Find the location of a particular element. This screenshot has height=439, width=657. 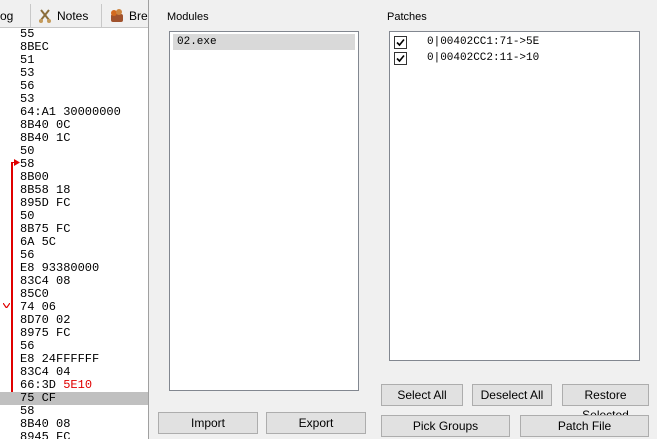

code-text: 85C0 is located at coordinates (34, 294).